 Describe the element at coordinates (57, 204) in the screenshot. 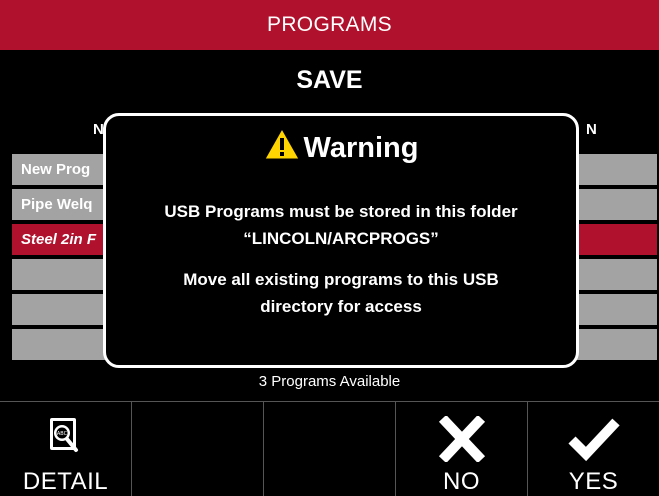

I see `program-name: Pipe Welq` at that location.